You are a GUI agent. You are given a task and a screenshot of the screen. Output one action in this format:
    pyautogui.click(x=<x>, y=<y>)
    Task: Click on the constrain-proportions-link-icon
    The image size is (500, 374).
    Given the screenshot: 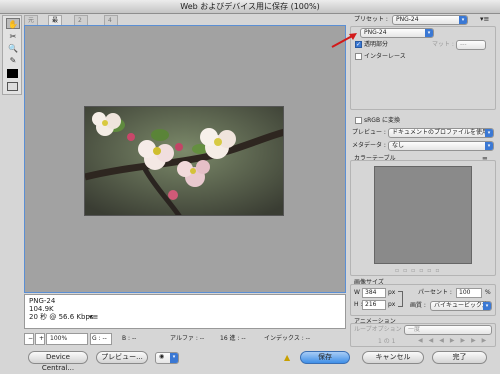 What is the action you would take?
    pyautogui.click(x=400, y=299)
    